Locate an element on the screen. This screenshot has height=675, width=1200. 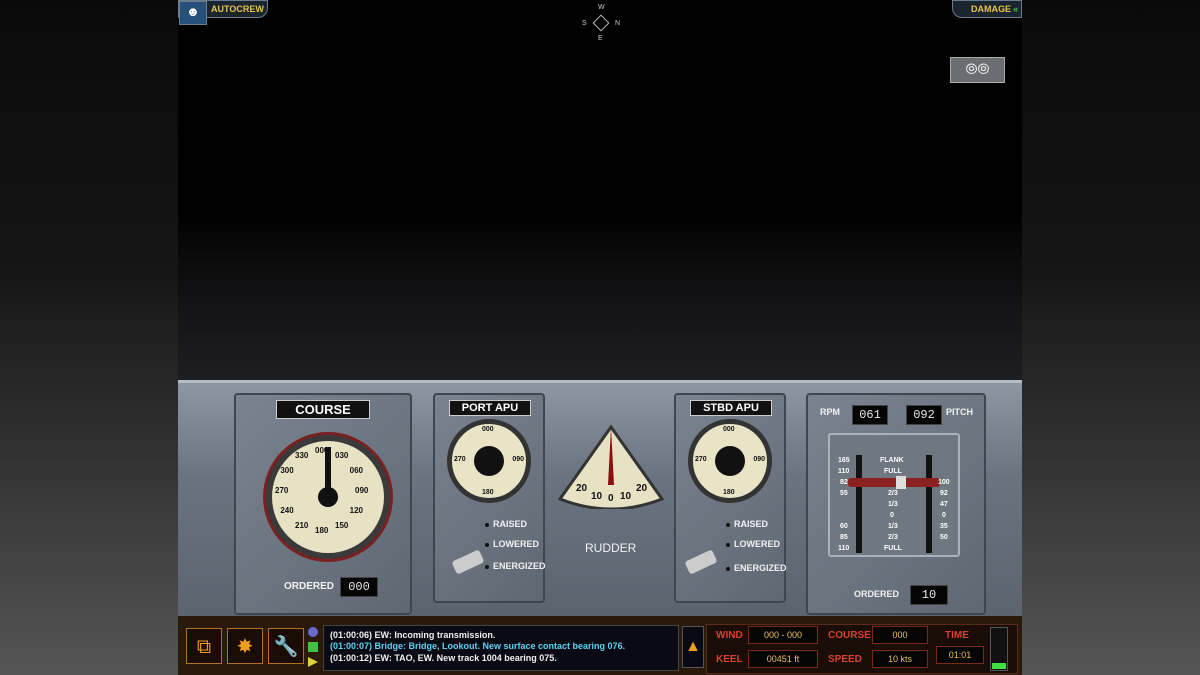
play-icon is located at coordinates (313, 662).